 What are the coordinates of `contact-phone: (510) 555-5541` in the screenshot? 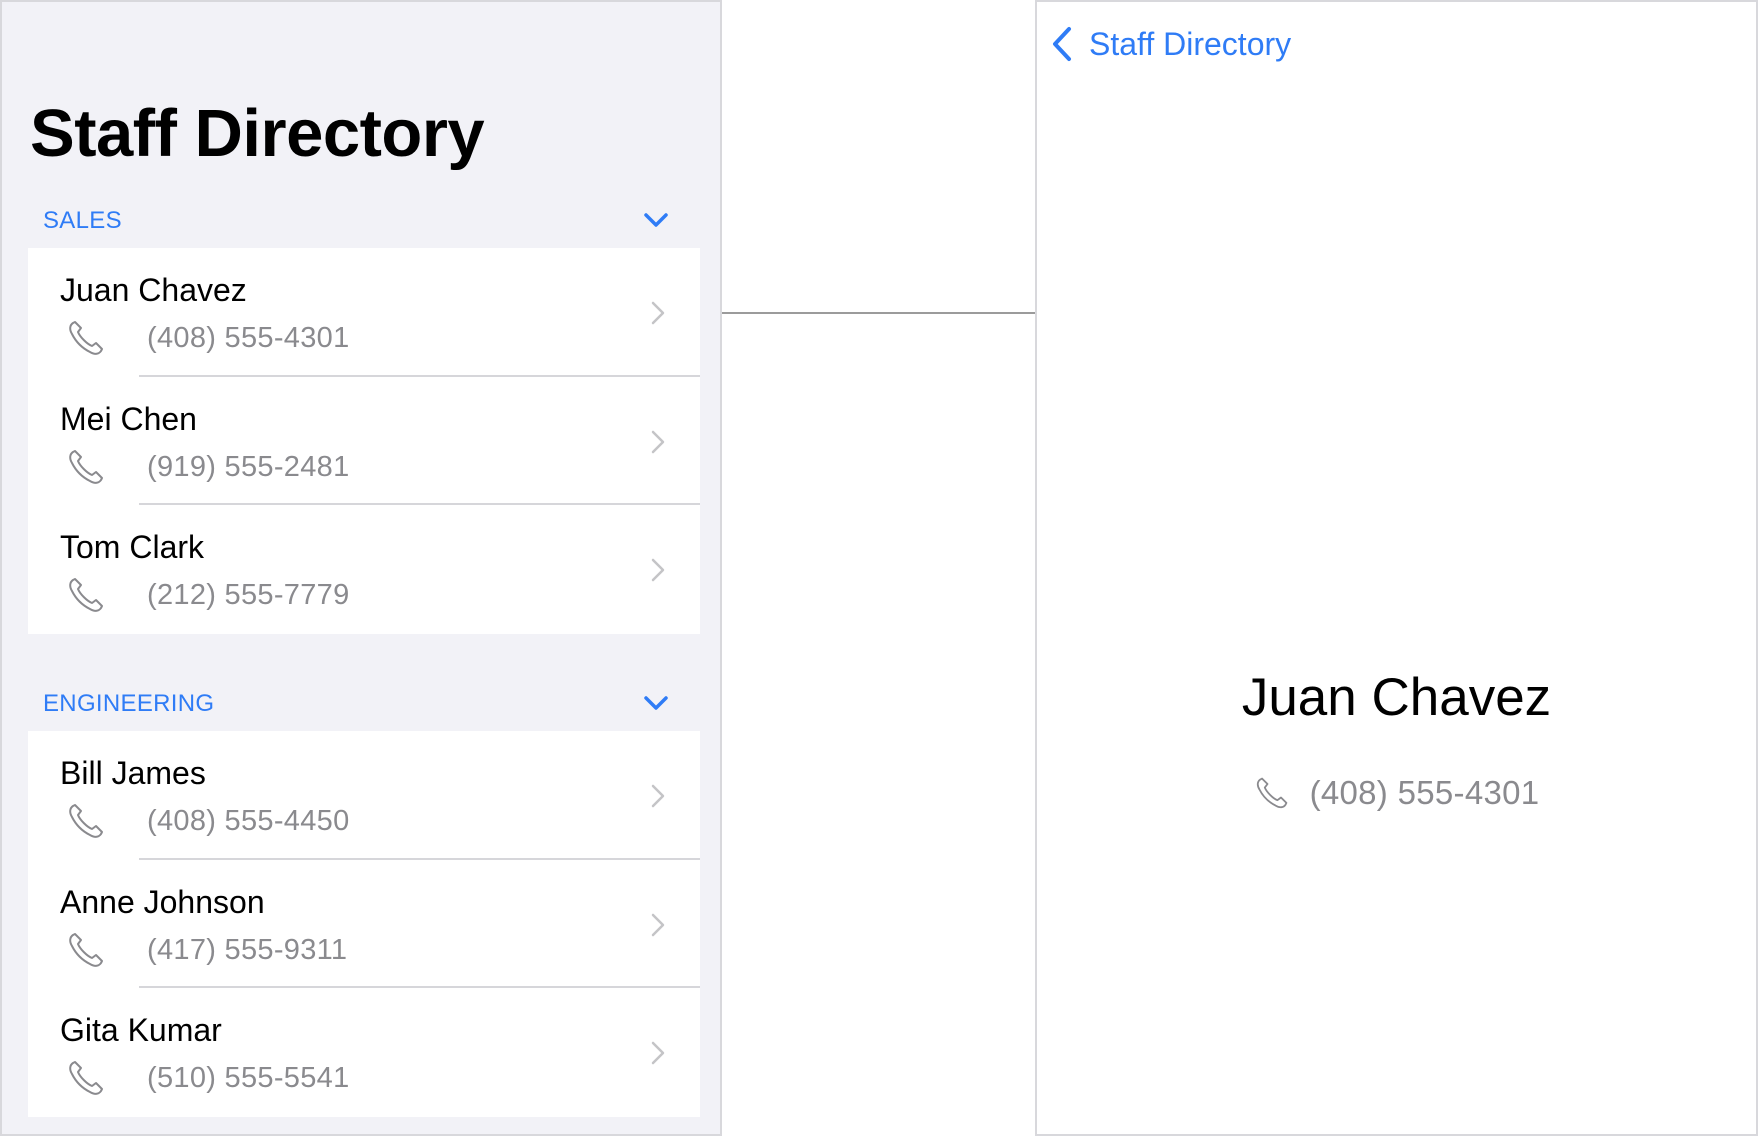 It's located at (248, 1078).